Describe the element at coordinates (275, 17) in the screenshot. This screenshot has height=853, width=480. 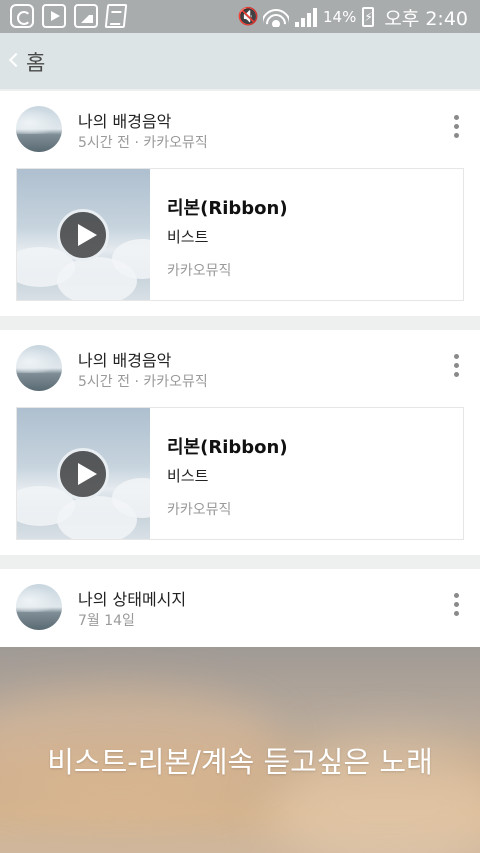
I see `wifi-icon` at that location.